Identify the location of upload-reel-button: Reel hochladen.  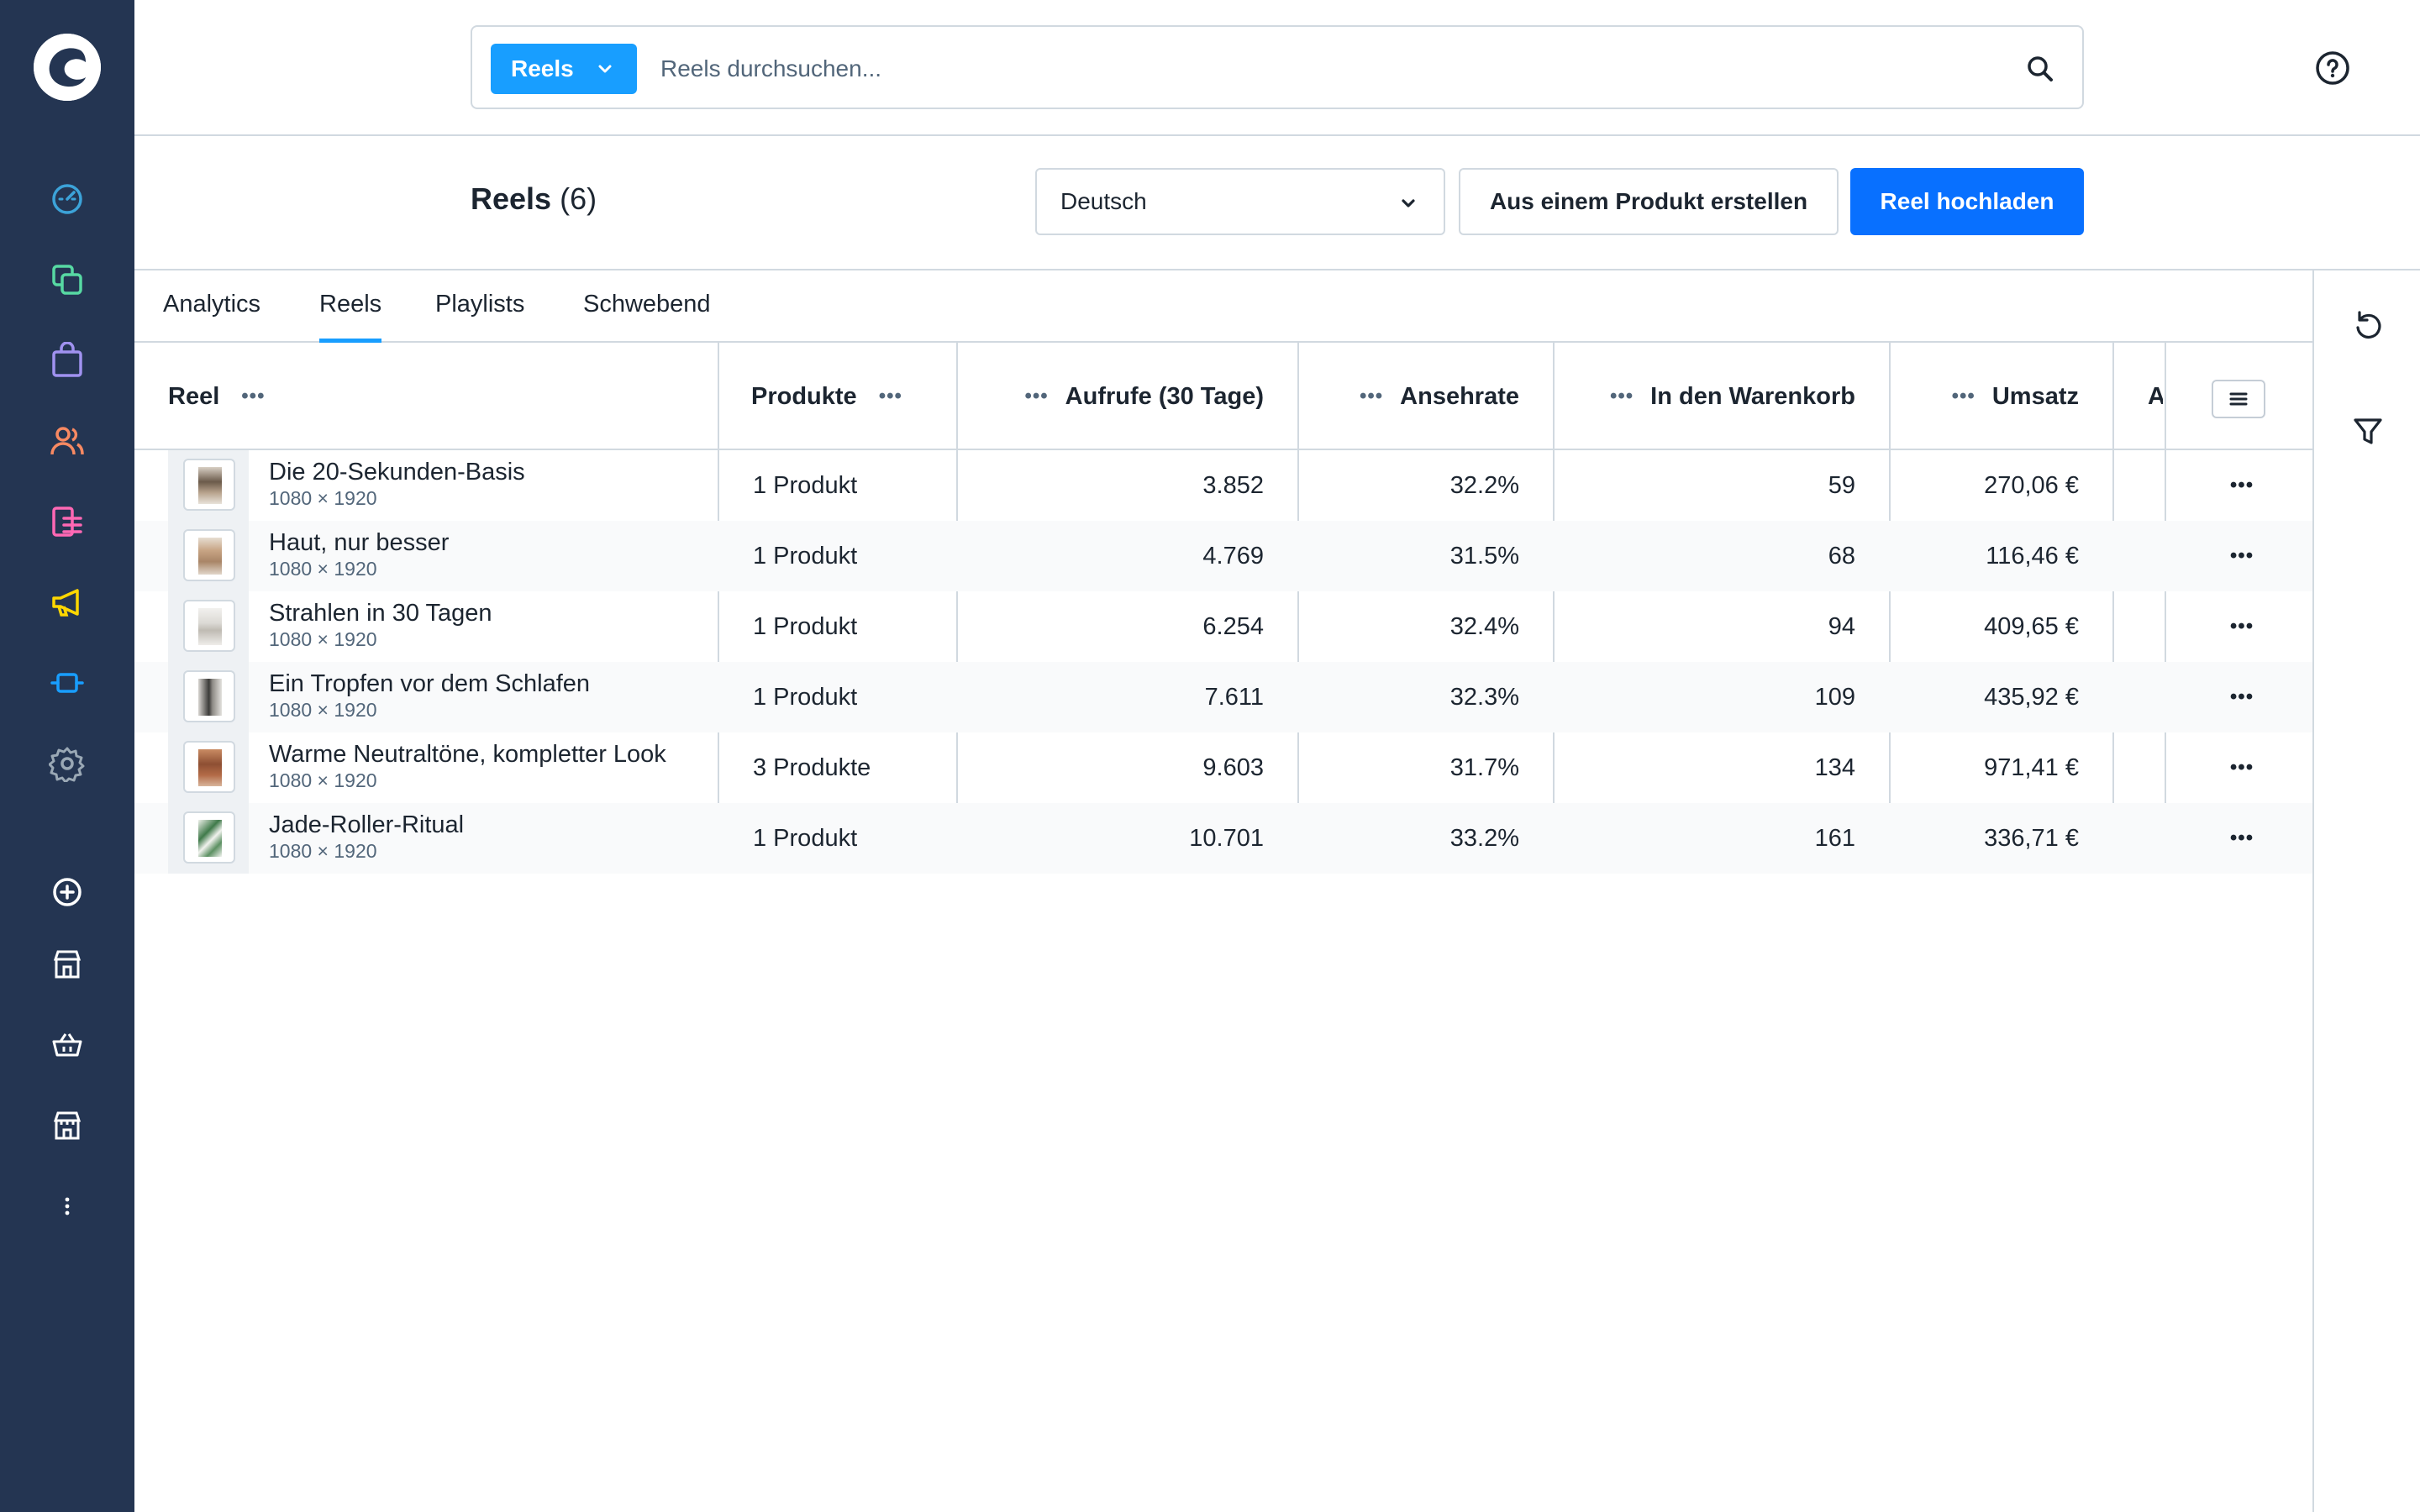
(1967, 201).